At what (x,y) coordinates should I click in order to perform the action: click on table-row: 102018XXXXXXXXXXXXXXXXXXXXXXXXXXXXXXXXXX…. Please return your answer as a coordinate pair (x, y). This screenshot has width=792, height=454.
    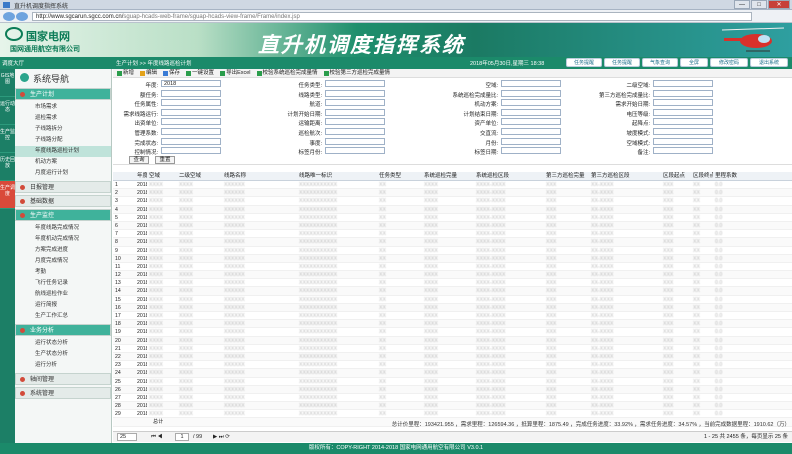
    Looking at the image, I should click on (452, 258).